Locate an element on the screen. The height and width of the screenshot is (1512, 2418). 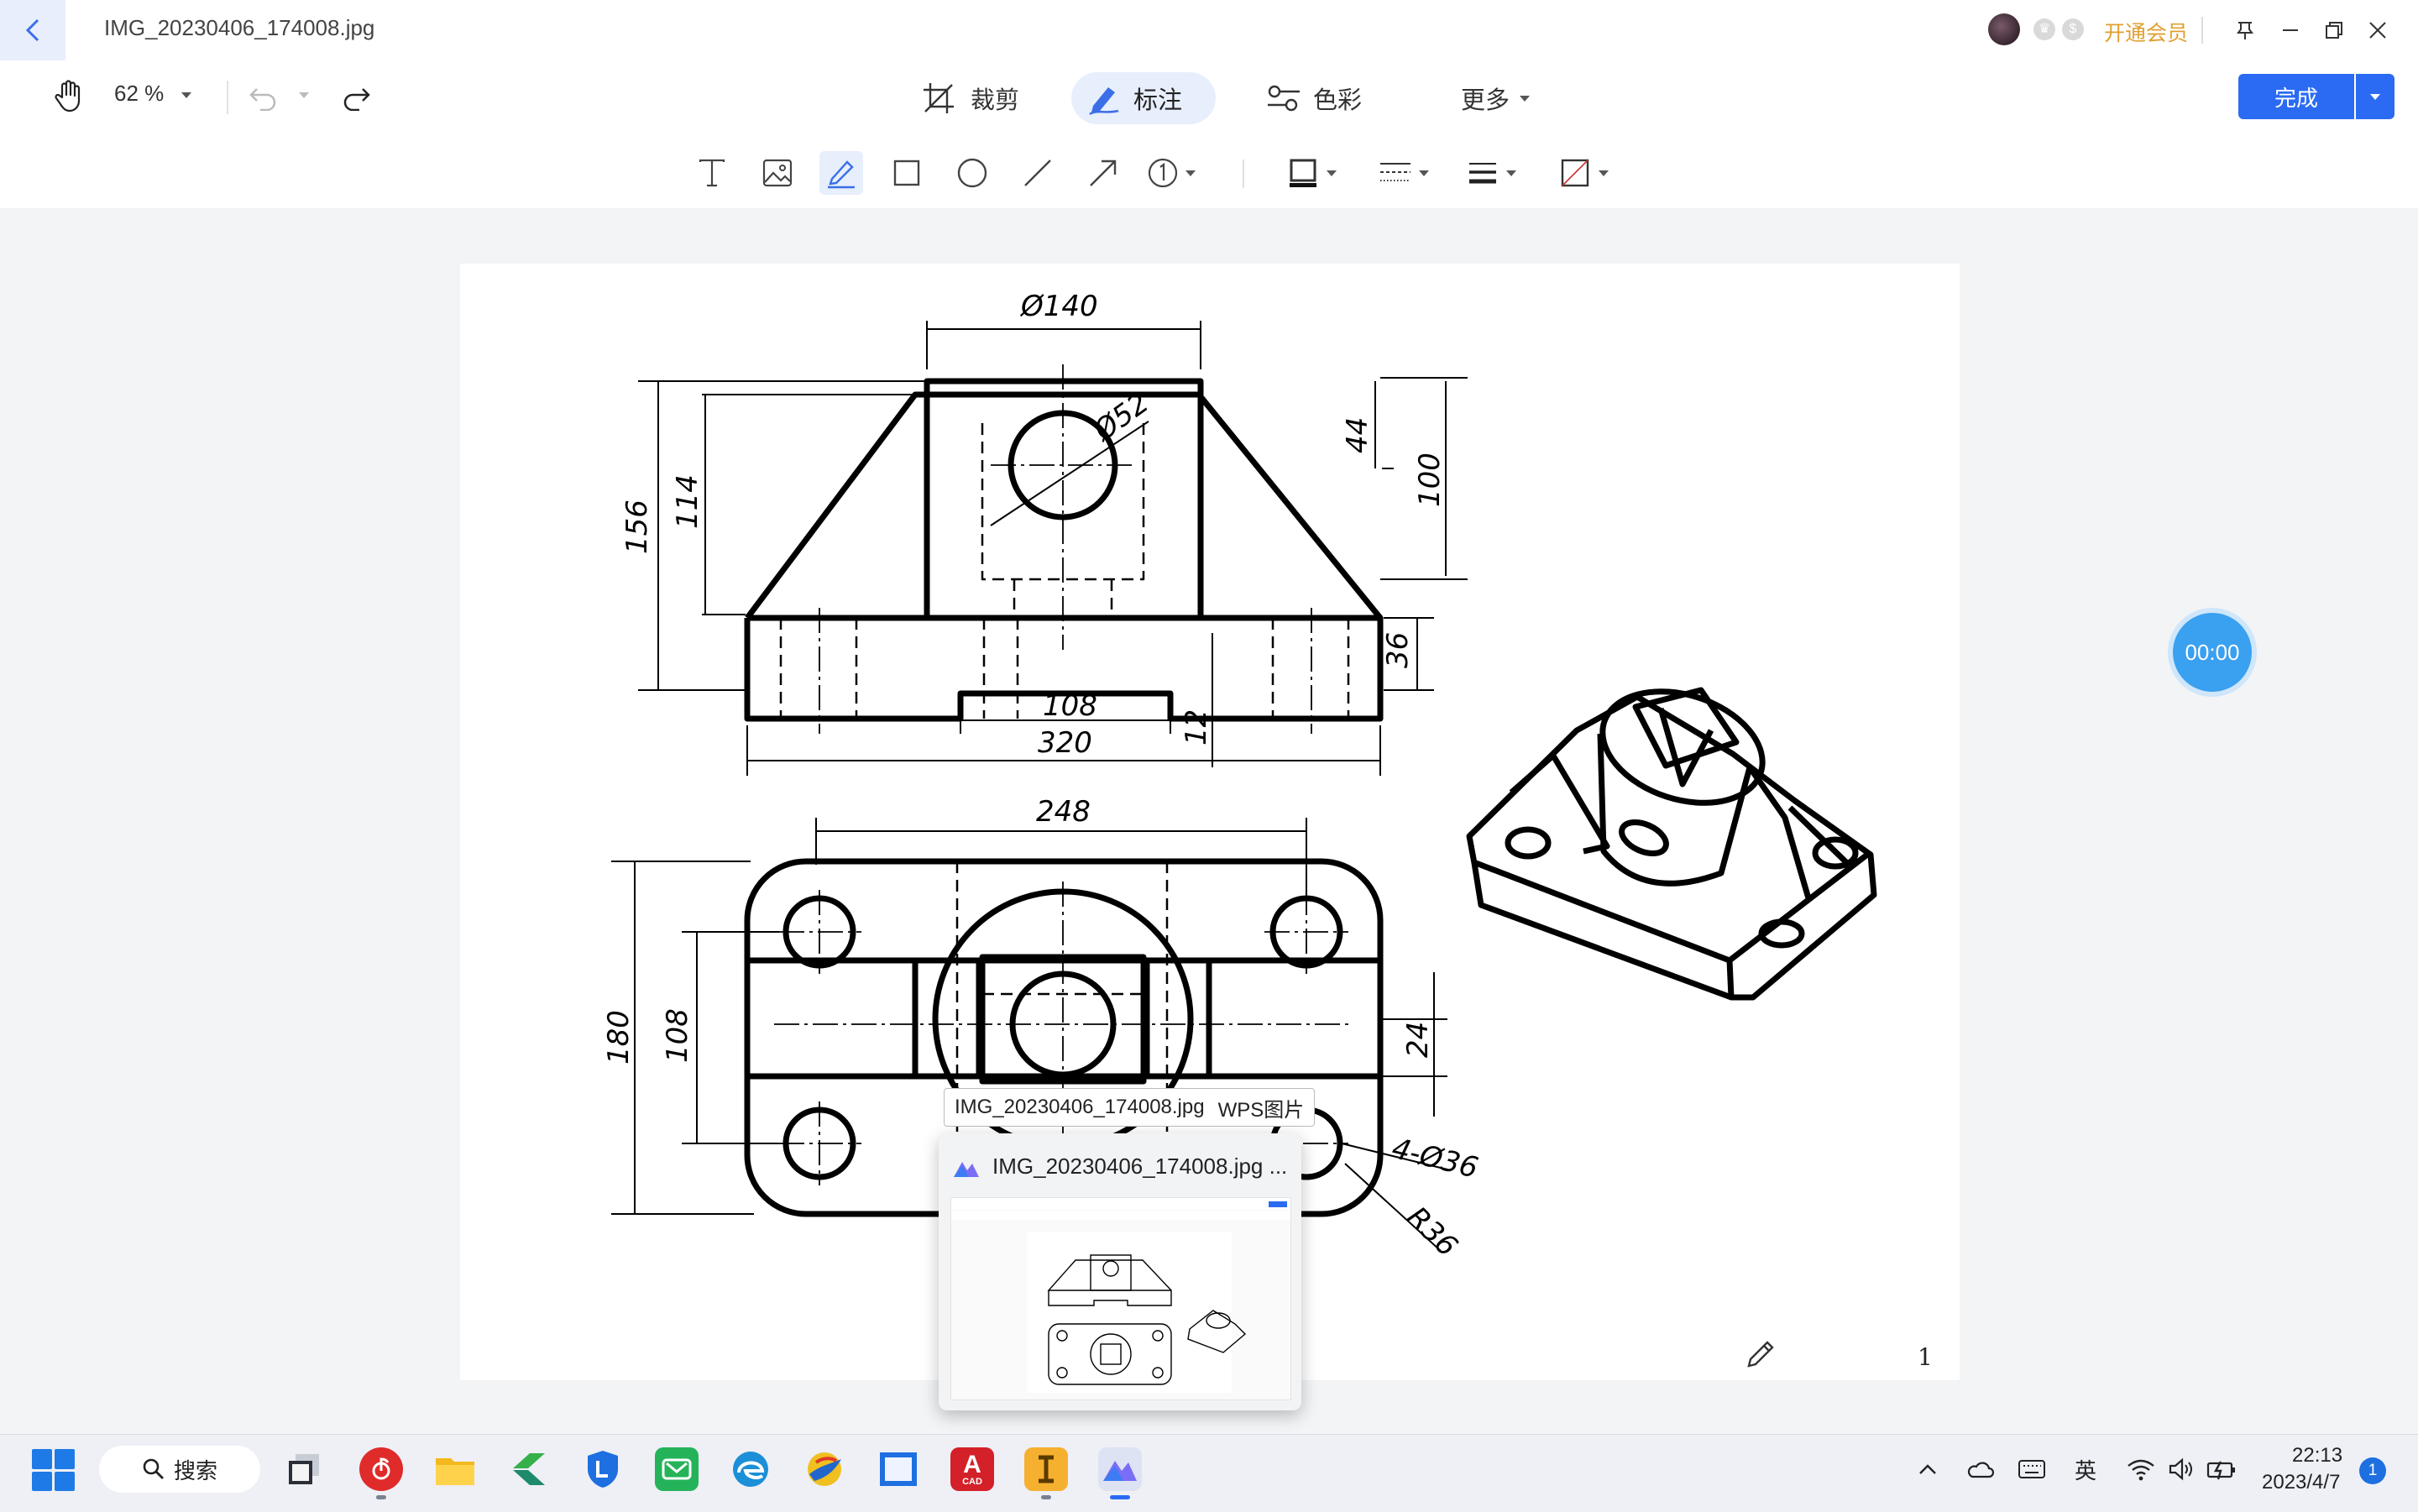
board-app is located at coordinates (898, 1469).